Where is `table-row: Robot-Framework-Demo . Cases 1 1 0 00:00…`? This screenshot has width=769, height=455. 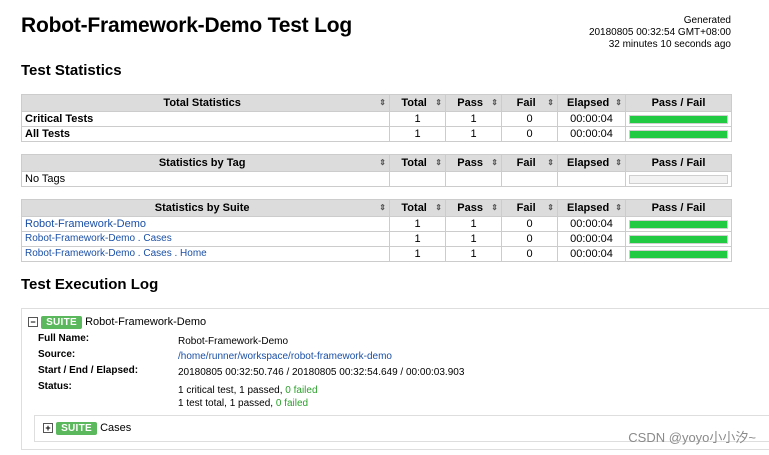
table-row: Robot-Framework-Demo . Cases 1 1 0 00:00… is located at coordinates (376, 239).